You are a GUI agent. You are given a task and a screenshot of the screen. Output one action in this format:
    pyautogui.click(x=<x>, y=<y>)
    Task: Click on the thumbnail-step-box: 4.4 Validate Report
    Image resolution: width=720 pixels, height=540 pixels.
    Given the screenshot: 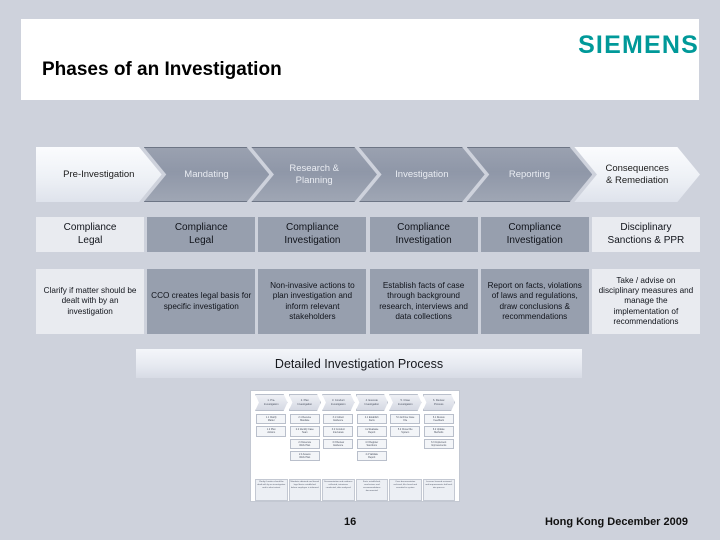 What is the action you would take?
    pyautogui.click(x=371, y=455)
    